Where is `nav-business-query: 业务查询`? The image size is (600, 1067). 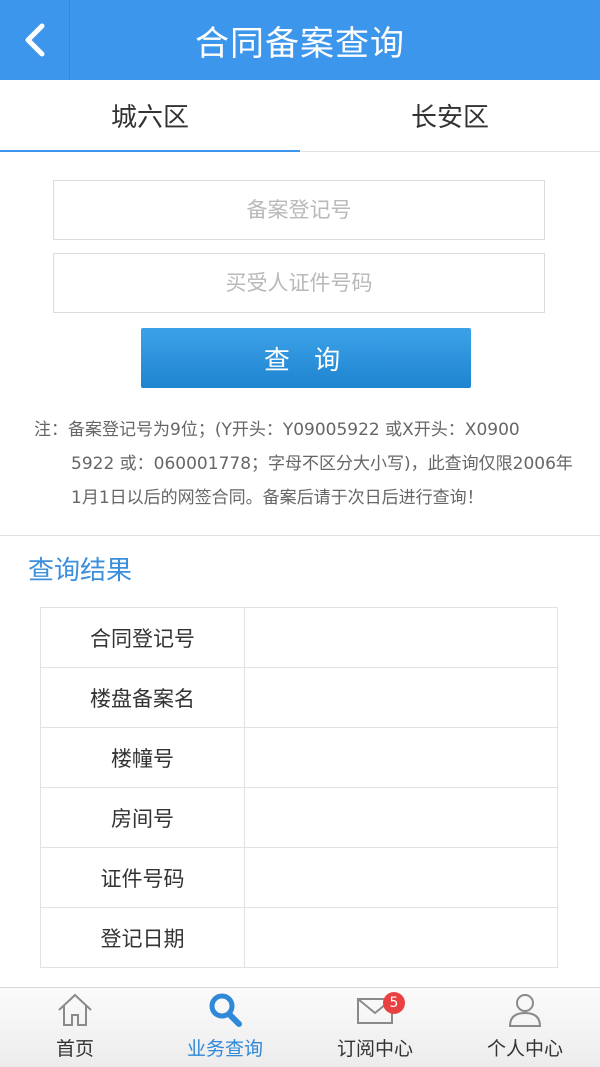 nav-business-query: 业务查询 is located at coordinates (225, 1027).